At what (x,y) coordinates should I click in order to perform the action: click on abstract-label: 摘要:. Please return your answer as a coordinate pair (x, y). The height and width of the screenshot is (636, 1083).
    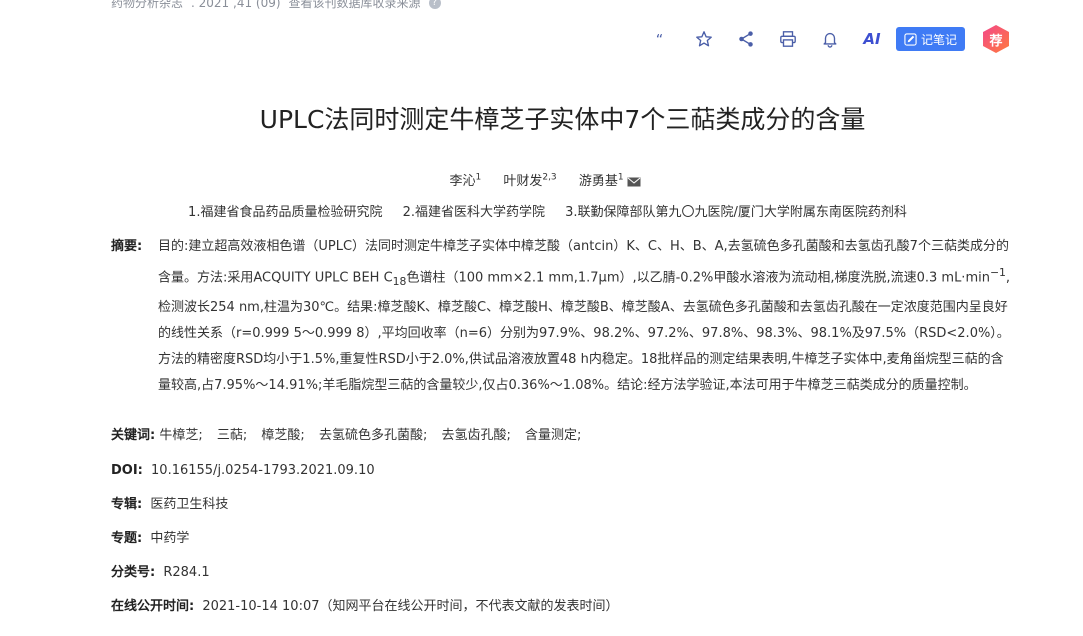
    Looking at the image, I should click on (127, 246).